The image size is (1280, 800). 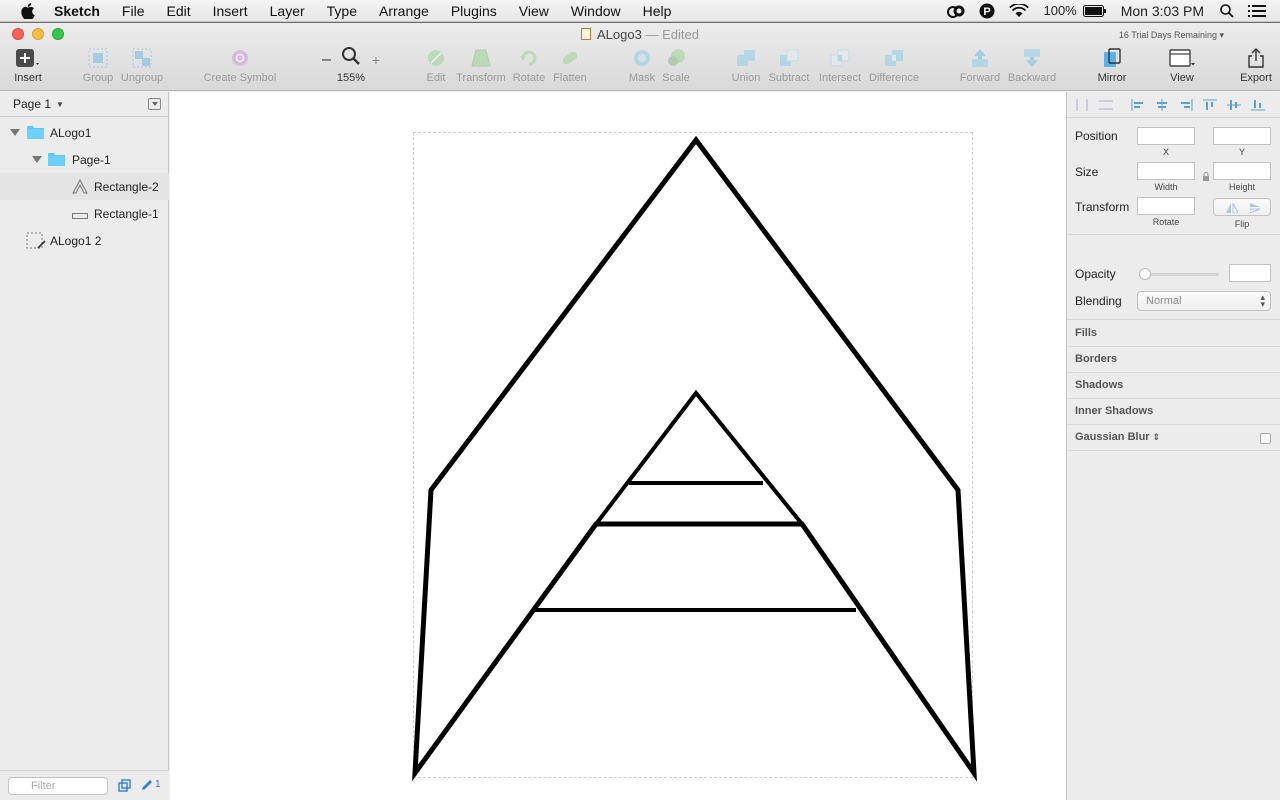 What do you see at coordinates (147, 786) in the screenshot?
I see `edited-layers-filter-icon` at bounding box center [147, 786].